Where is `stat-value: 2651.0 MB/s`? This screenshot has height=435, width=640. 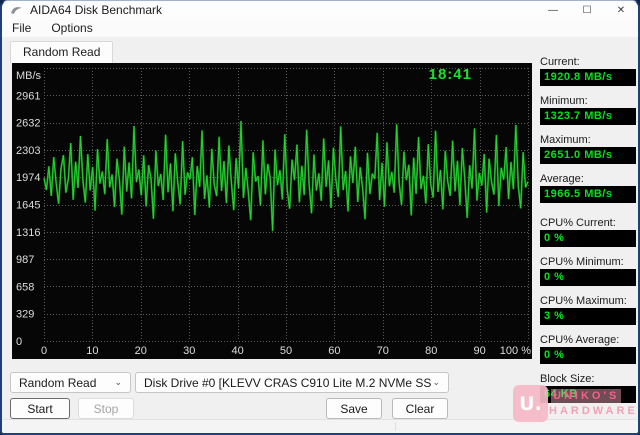 stat-value: 2651.0 MB/s is located at coordinates (588, 155).